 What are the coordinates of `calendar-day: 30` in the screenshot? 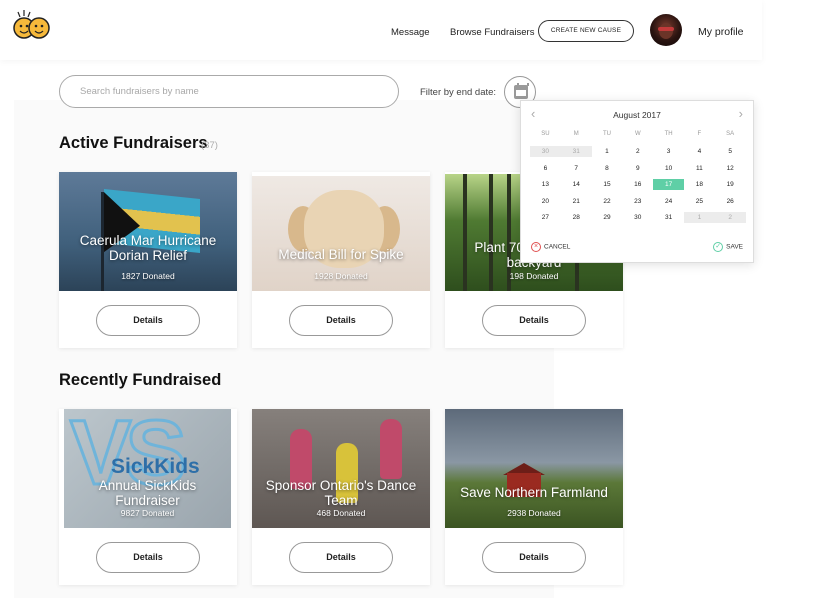 It's located at (637, 217).